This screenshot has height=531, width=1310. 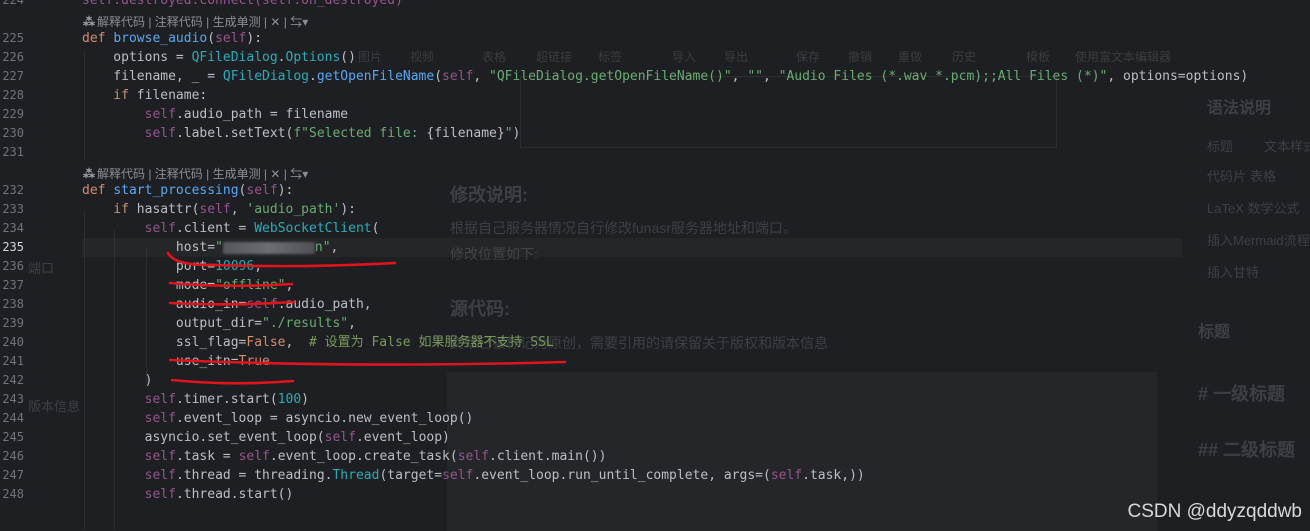 I want to click on code-line: def browse_audio(self):, so click(x=632, y=38).